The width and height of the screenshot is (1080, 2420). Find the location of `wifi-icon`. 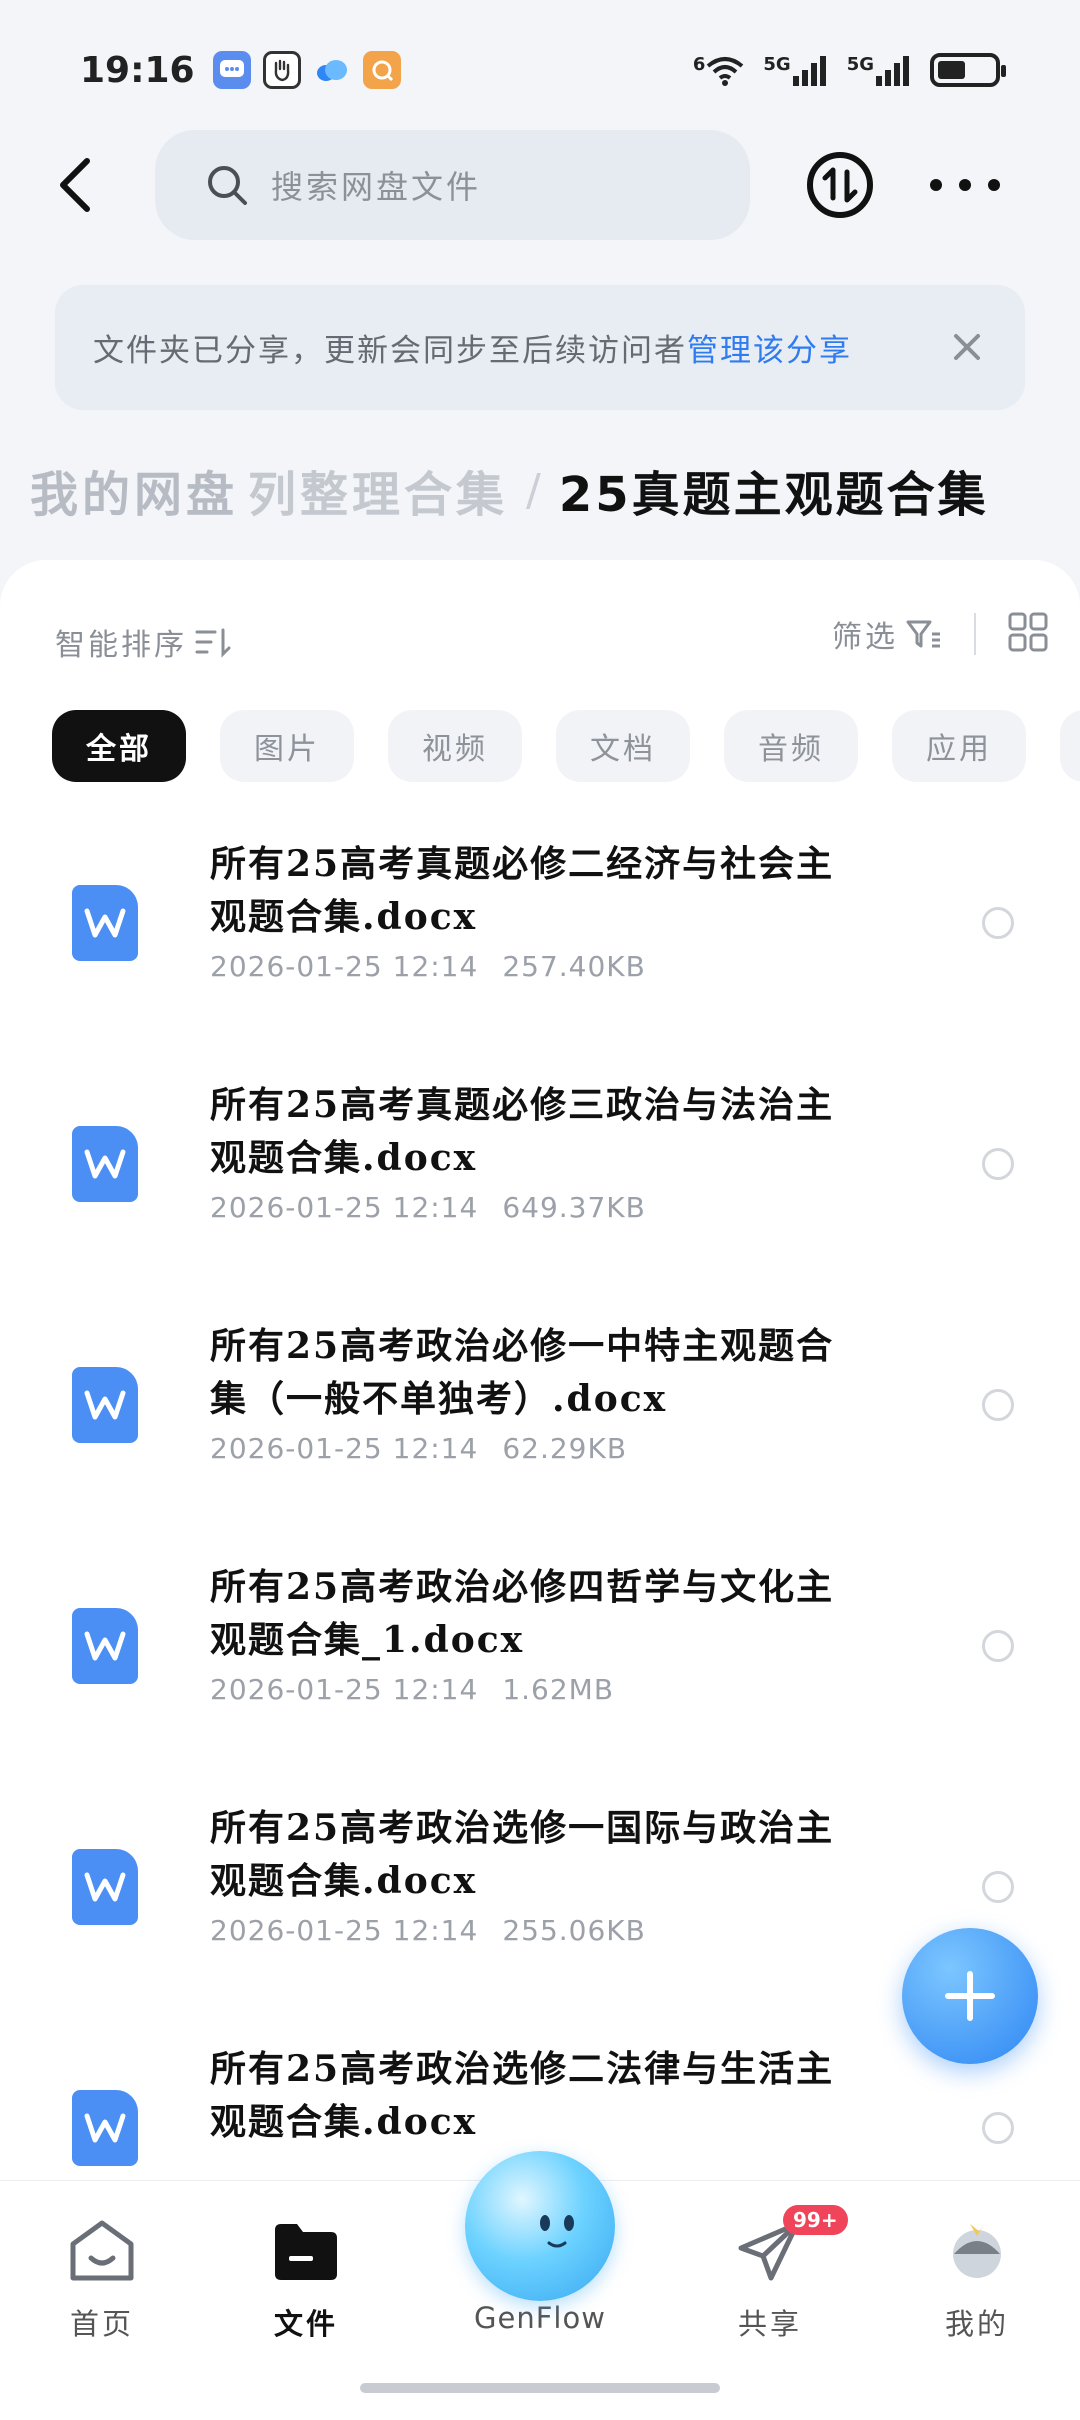

wifi-icon is located at coordinates (725, 71).